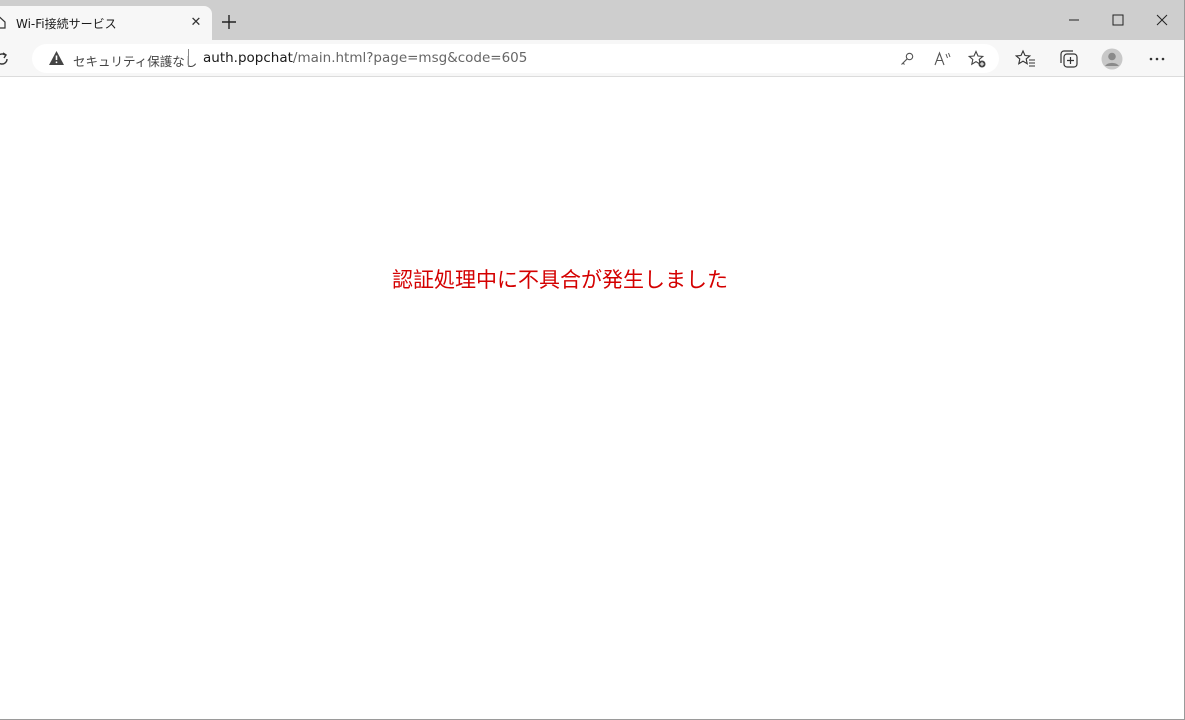 Image resolution: width=1185 pixels, height=720 pixels. What do you see at coordinates (196, 23) in the screenshot?
I see `tab-close-icon: ✕` at bounding box center [196, 23].